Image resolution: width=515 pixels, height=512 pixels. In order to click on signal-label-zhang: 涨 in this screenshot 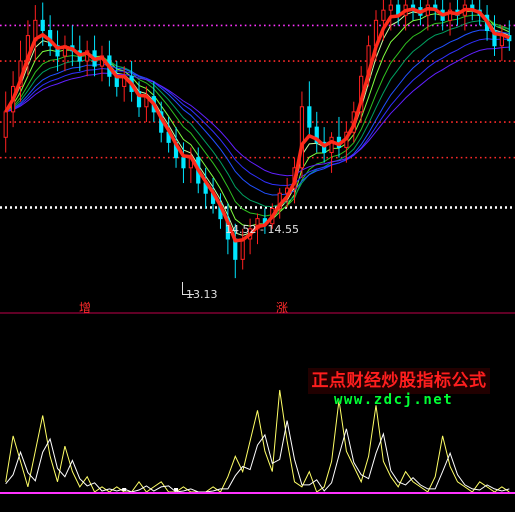, I will do `click(282, 308)`.